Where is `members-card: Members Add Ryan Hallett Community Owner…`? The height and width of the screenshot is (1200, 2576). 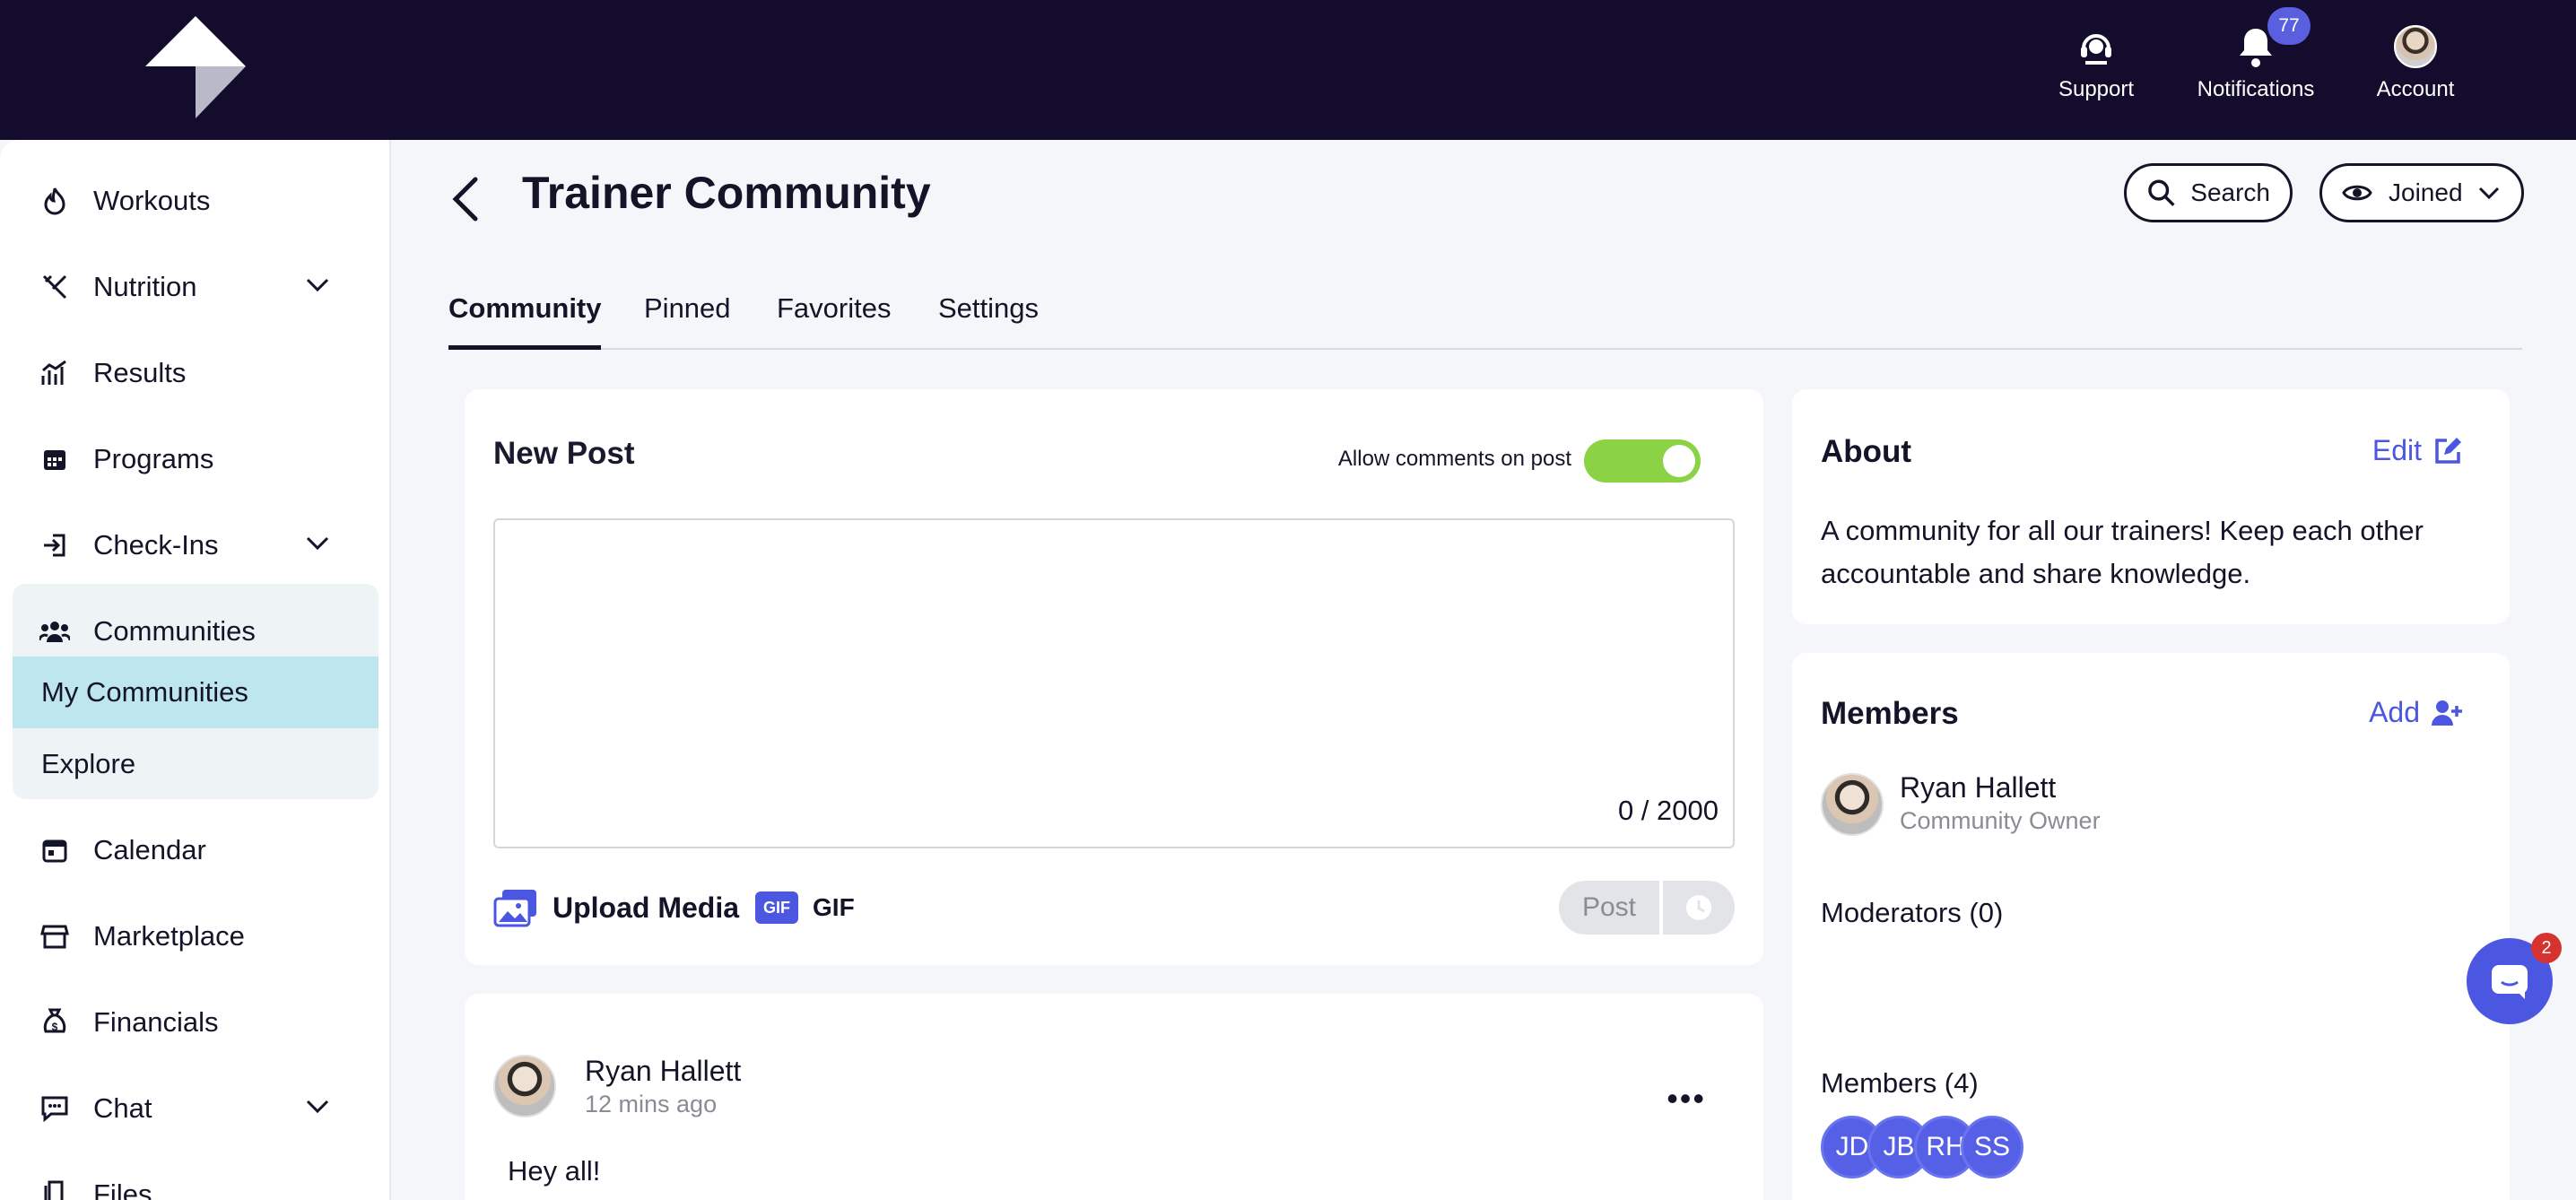 members-card: Members Add Ryan Hallett Community Owner… is located at coordinates (2151, 926).